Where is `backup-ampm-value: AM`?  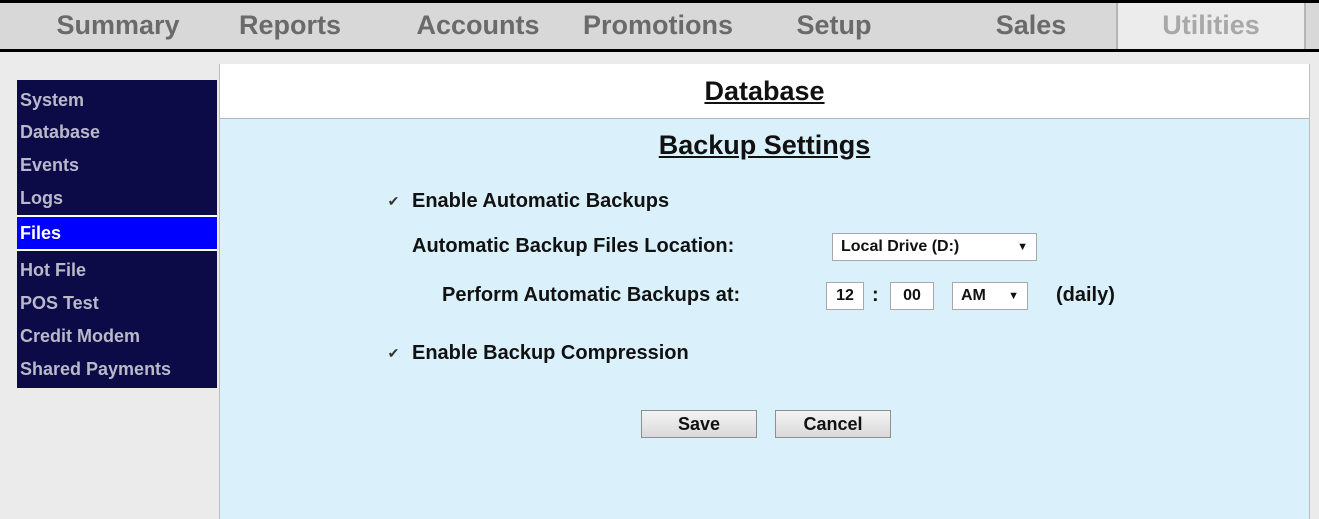
backup-ampm-value: AM is located at coordinates (973, 295).